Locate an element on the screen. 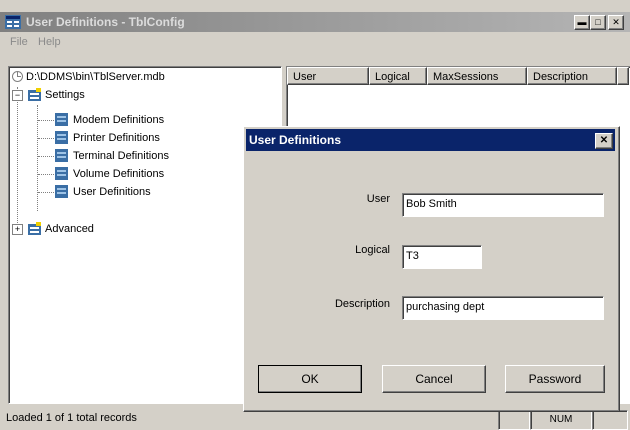 This screenshot has width=630, height=430. database-icon is located at coordinates (17, 76).